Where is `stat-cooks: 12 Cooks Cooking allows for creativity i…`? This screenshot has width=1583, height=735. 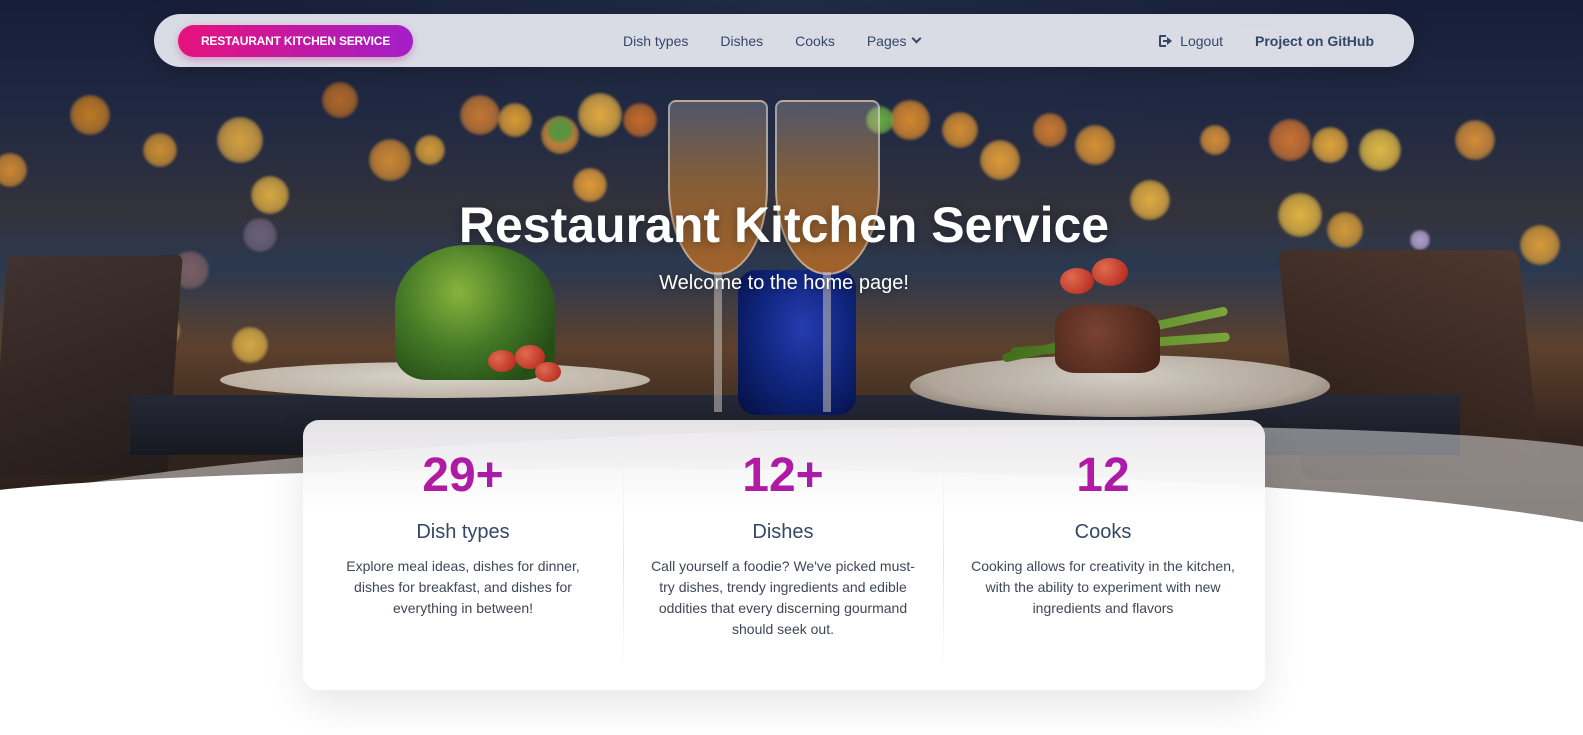 stat-cooks: 12 Cooks Cooking allows for creativity i… is located at coordinates (1103, 555).